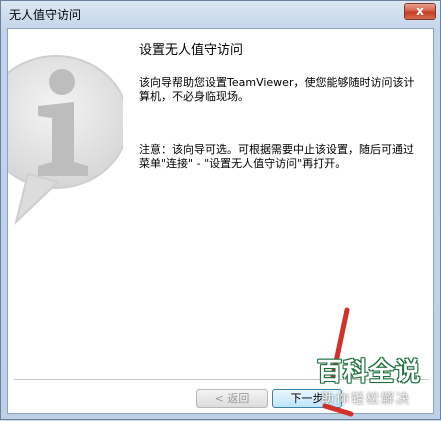 This screenshot has height=421, width=441. What do you see at coordinates (191, 50) in the screenshot?
I see `page-heading: 设置无人值守访问` at bounding box center [191, 50].